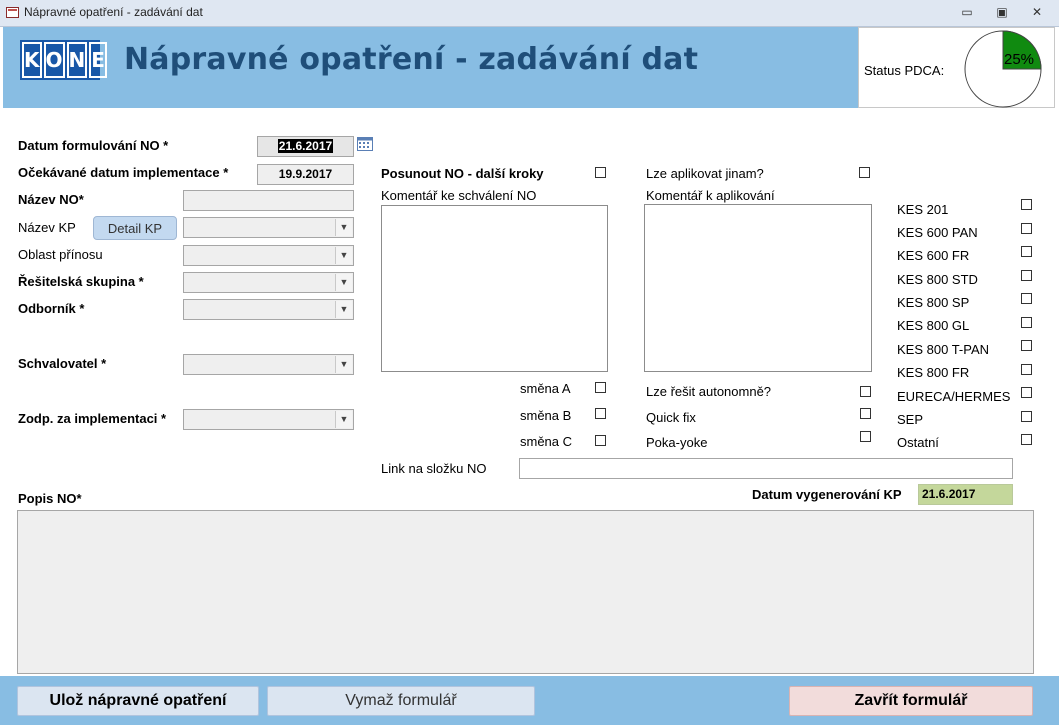 This screenshot has height=725, width=1059. I want to click on close-form-button: Zavřít formulář, so click(911, 701).